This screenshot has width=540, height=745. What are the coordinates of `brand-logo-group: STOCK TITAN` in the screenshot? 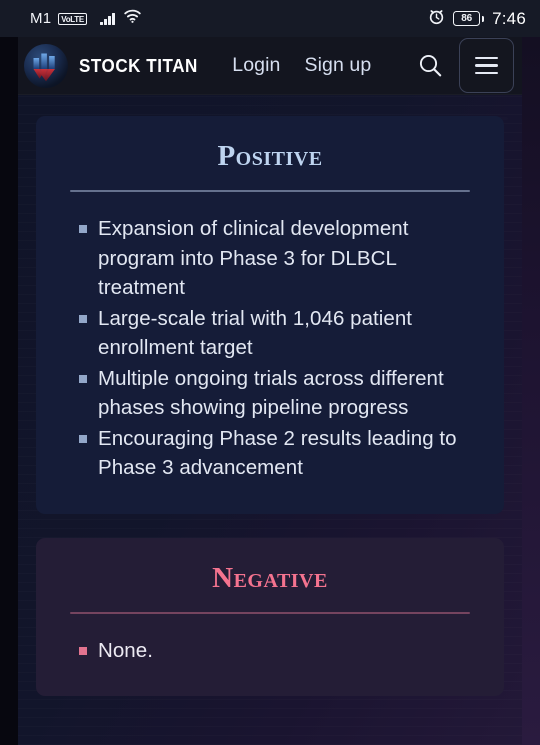 It's located at (116, 65).